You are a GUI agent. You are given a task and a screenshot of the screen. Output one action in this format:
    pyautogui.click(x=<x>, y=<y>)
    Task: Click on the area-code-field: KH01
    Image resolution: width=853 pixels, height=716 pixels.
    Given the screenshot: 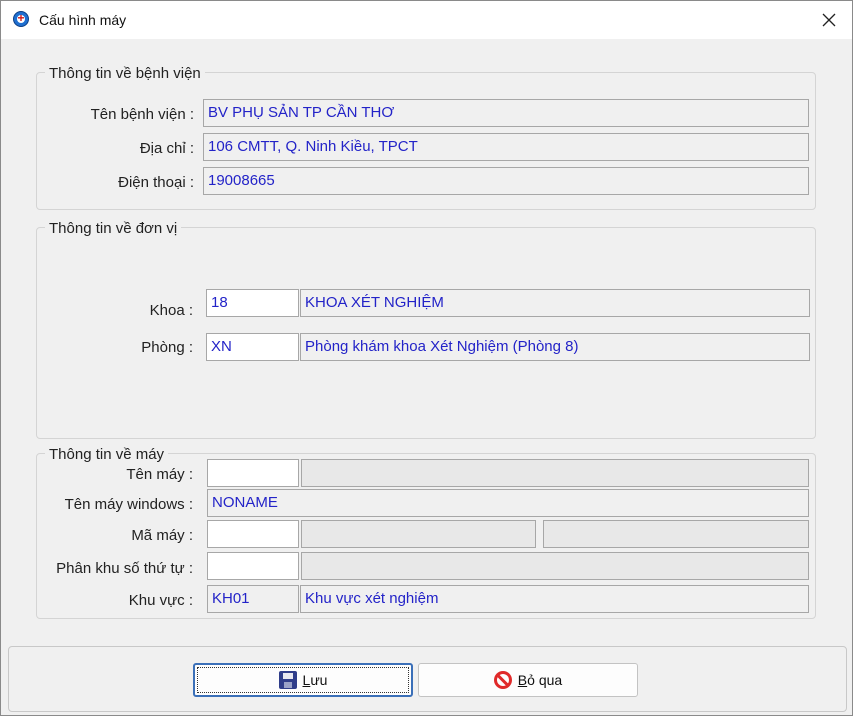 What is the action you would take?
    pyautogui.click(x=253, y=599)
    